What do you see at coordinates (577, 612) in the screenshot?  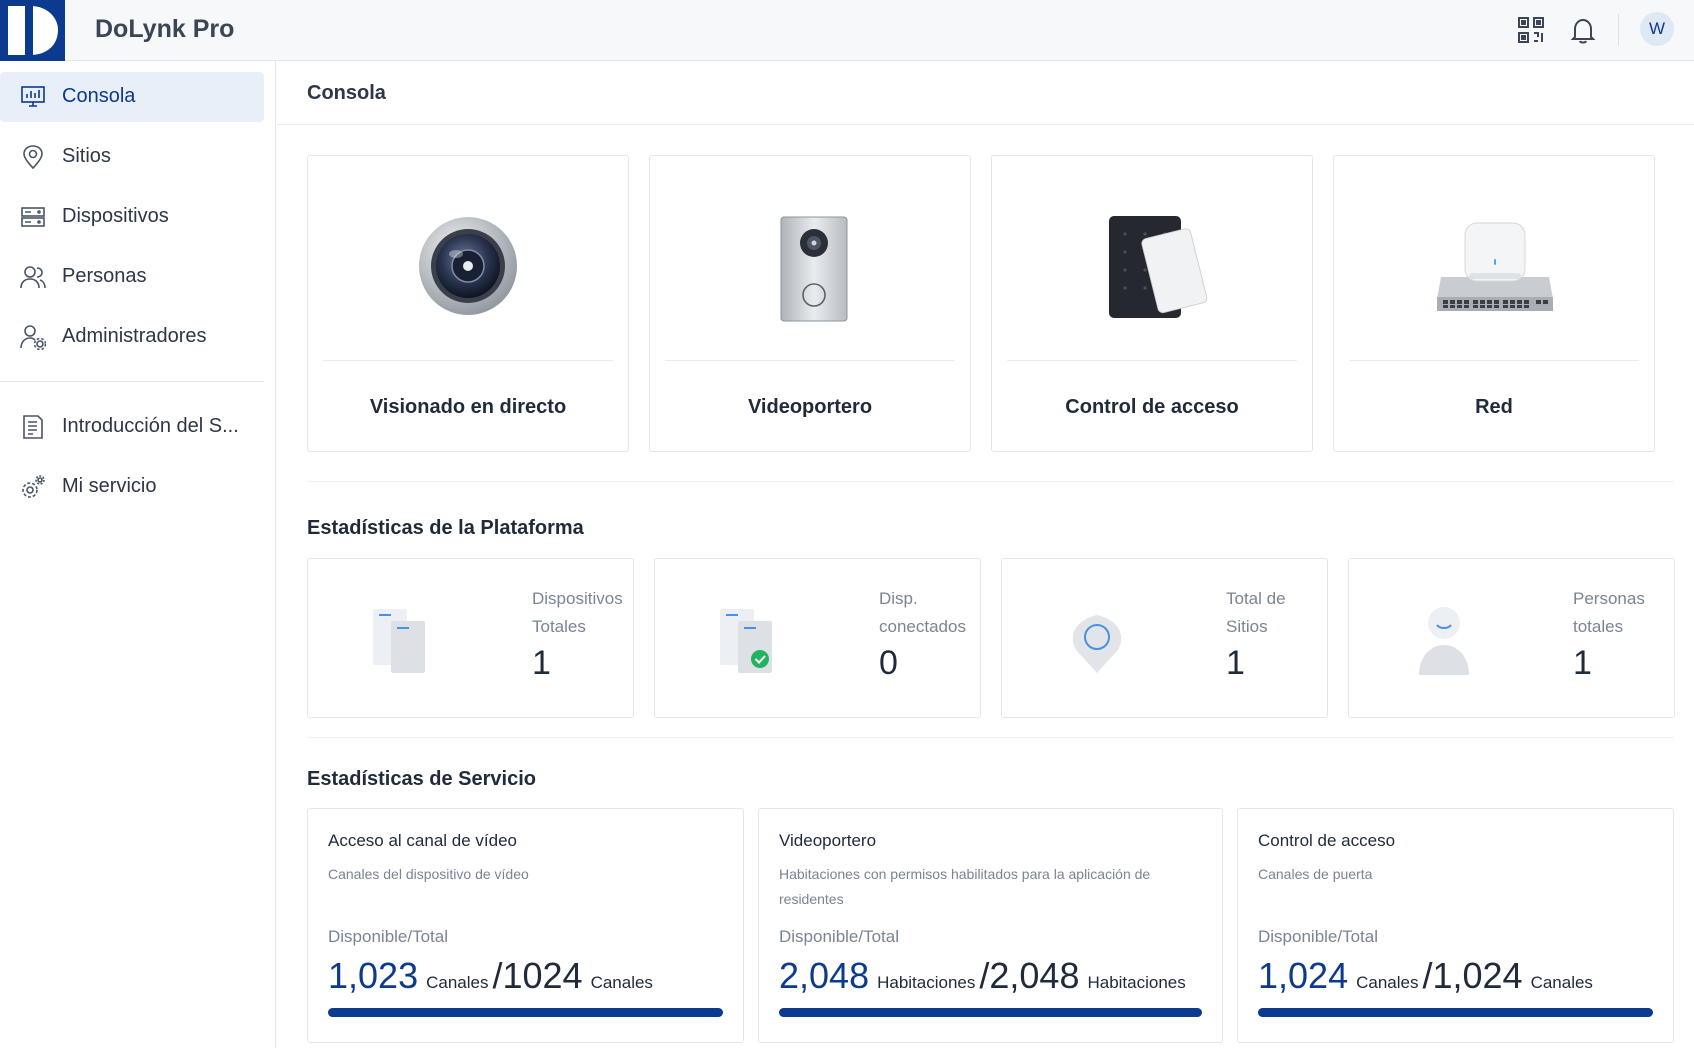 I see `stat-label: Dispositivos Totales` at bounding box center [577, 612].